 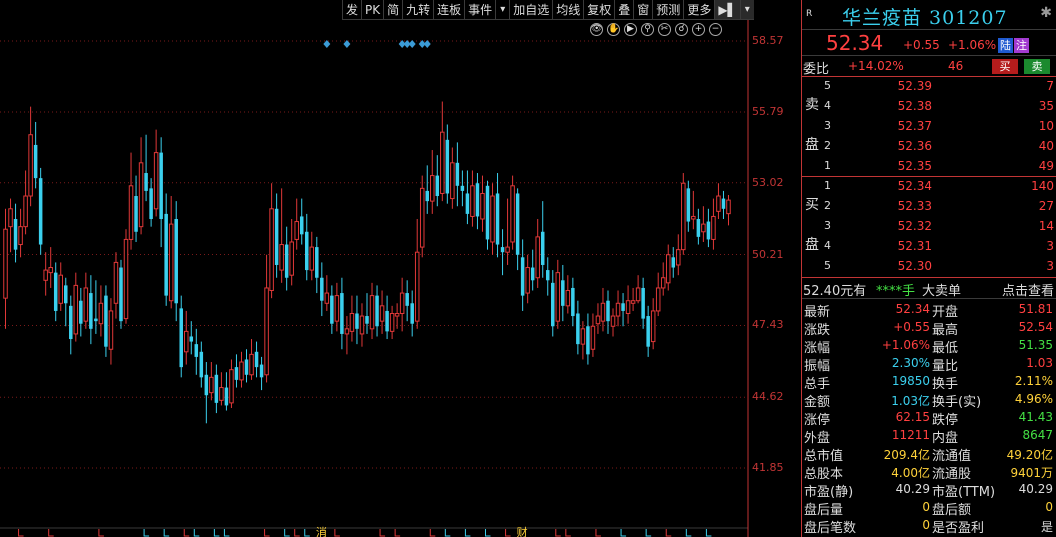 I want to click on toolbar-item-4: 连板, so click(x=449, y=10).